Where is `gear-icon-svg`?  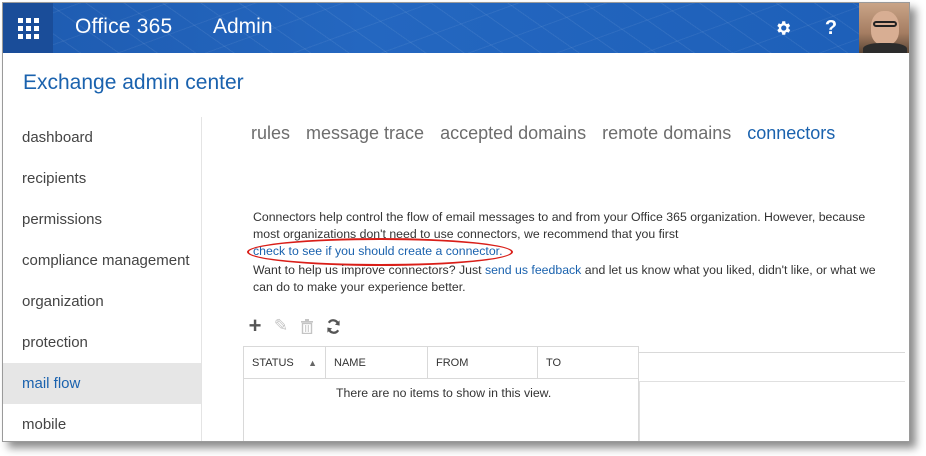 gear-icon-svg is located at coordinates (784, 28).